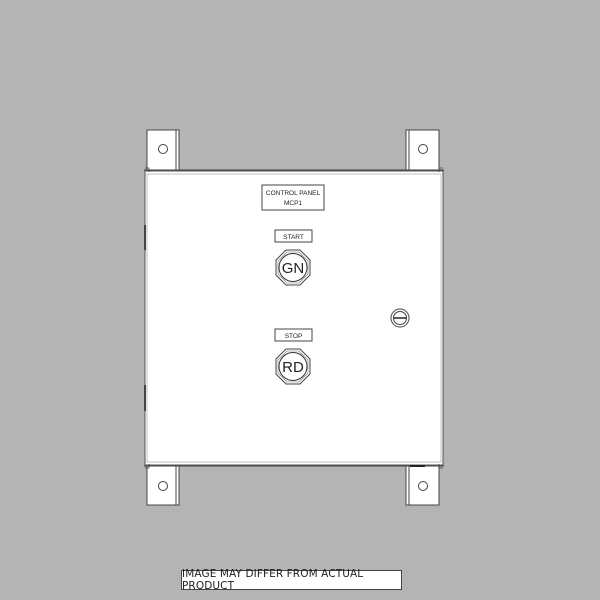  What do you see at coordinates (145, 237) in the screenshot?
I see `hinge-top` at bounding box center [145, 237].